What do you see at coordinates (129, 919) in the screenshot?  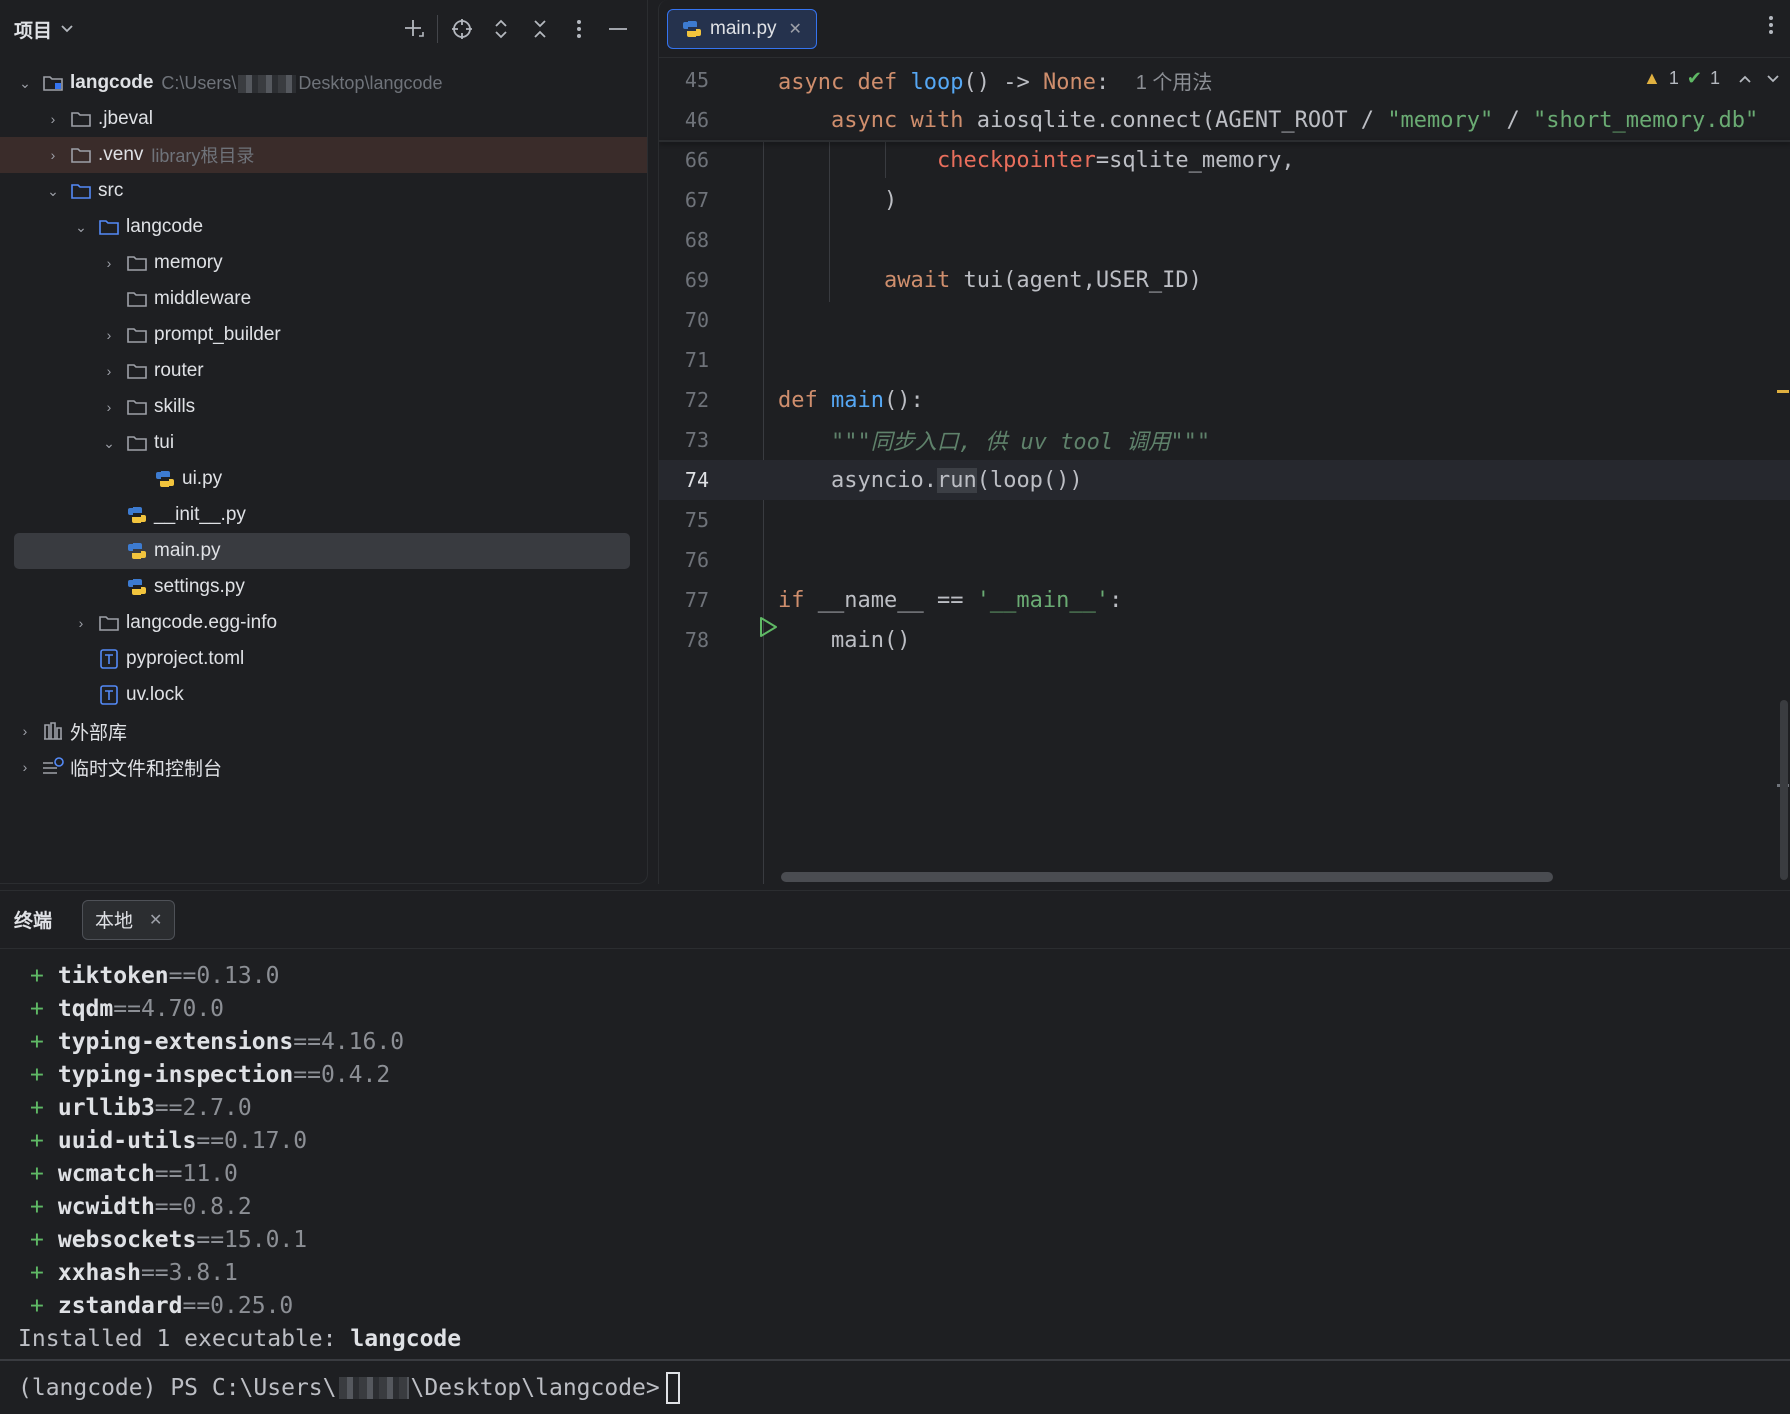 I see `terminal-tab-local: 本地 ✕` at bounding box center [129, 919].